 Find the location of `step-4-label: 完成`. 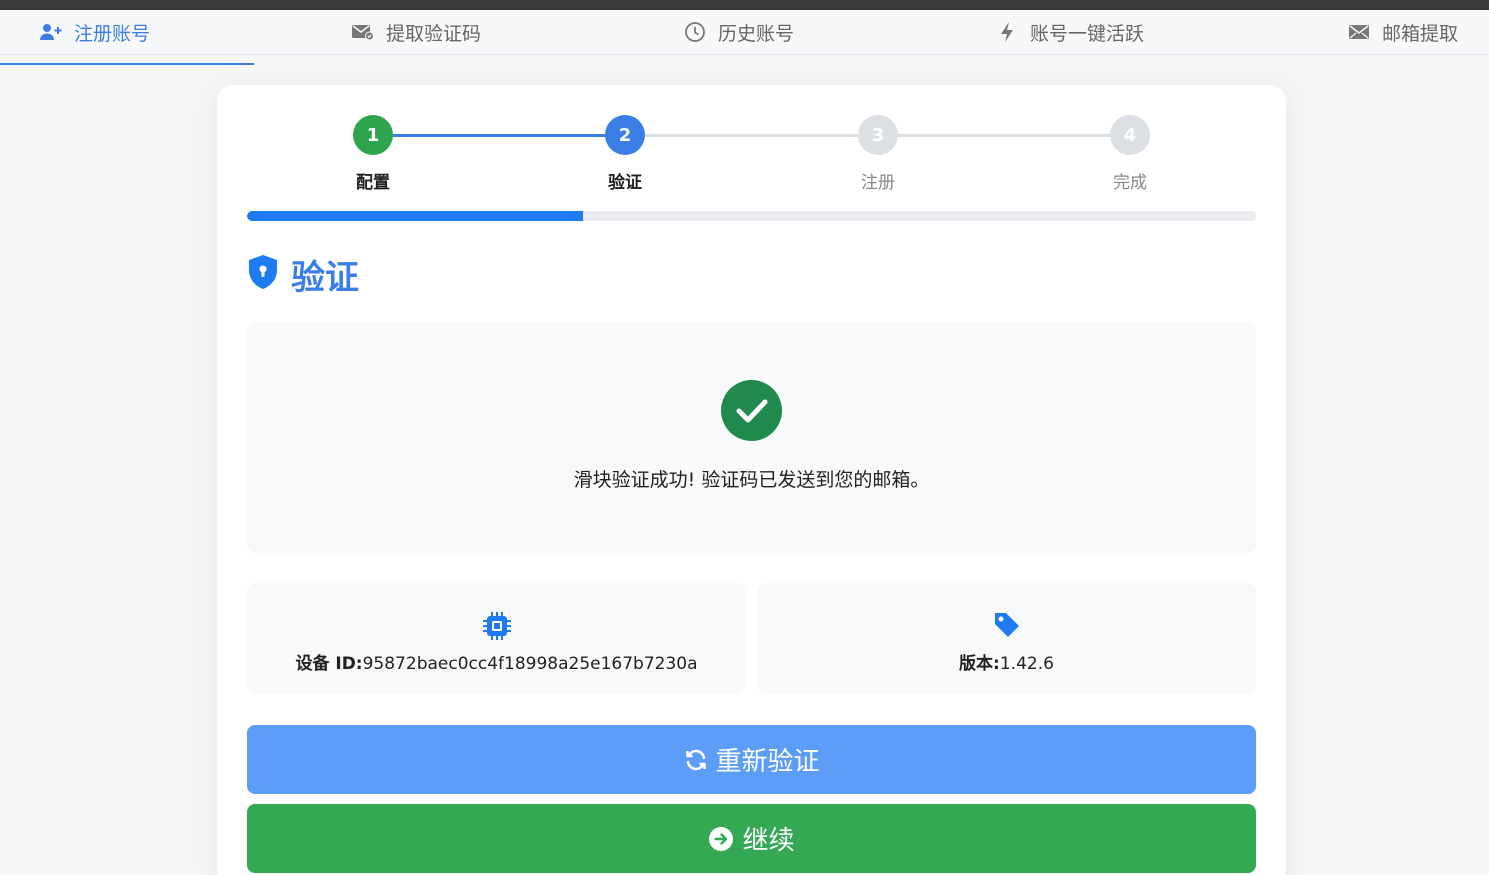

step-4-label: 完成 is located at coordinates (1130, 183).